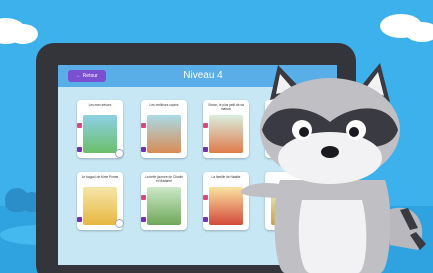 Image resolution: width=433 pixels, height=273 pixels. I want to click on book-card: Les meilleurs copins, so click(164, 129).